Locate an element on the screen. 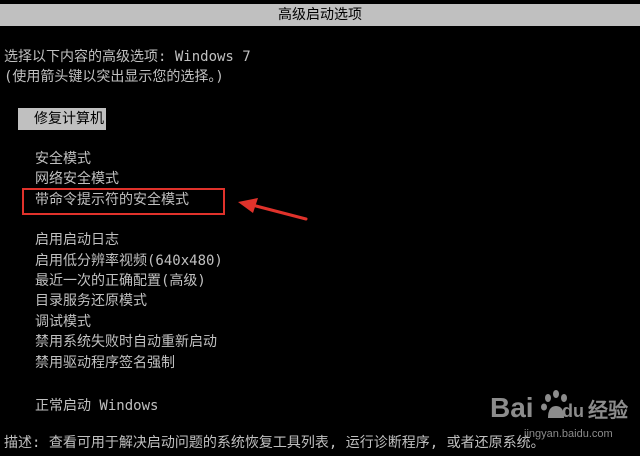  red-arrow-icon is located at coordinates (273, 209).